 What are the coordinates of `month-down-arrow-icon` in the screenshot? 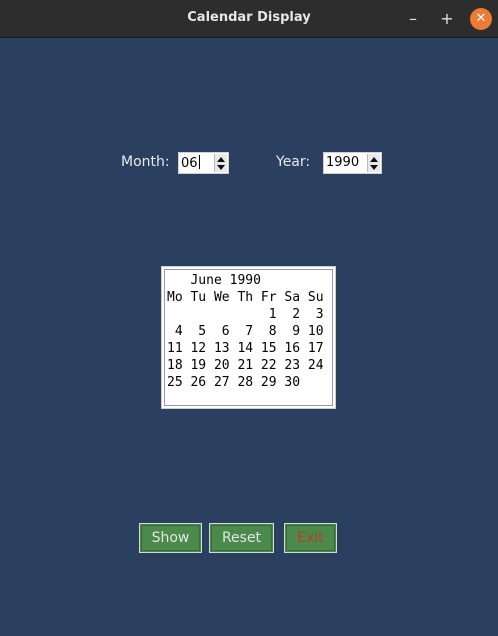 It's located at (221, 167).